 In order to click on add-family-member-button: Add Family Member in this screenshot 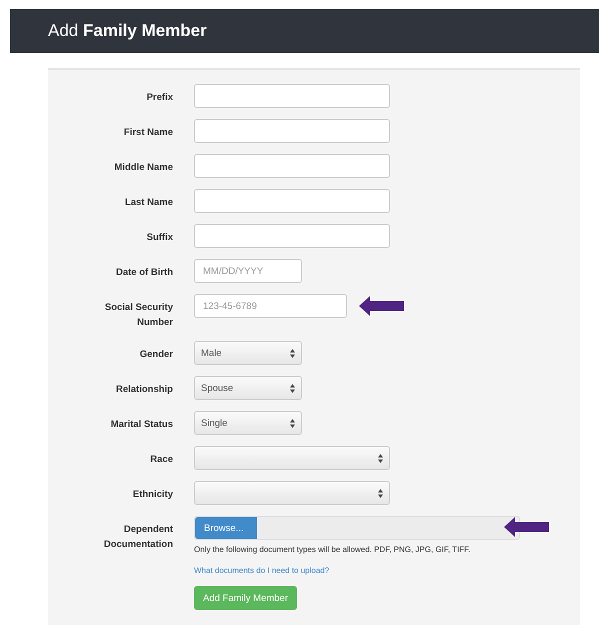, I will do `click(245, 598)`.